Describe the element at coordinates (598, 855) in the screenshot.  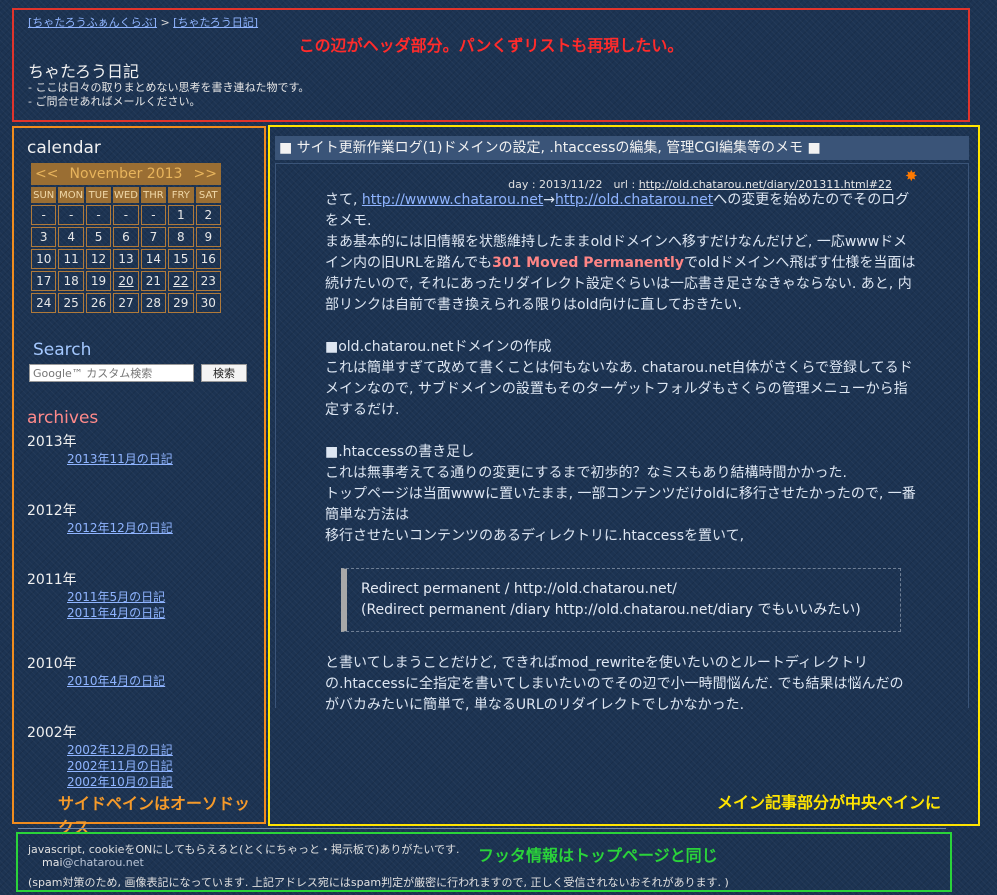
I see `footer-annotation: フッタ情報はトップページと同じ` at that location.